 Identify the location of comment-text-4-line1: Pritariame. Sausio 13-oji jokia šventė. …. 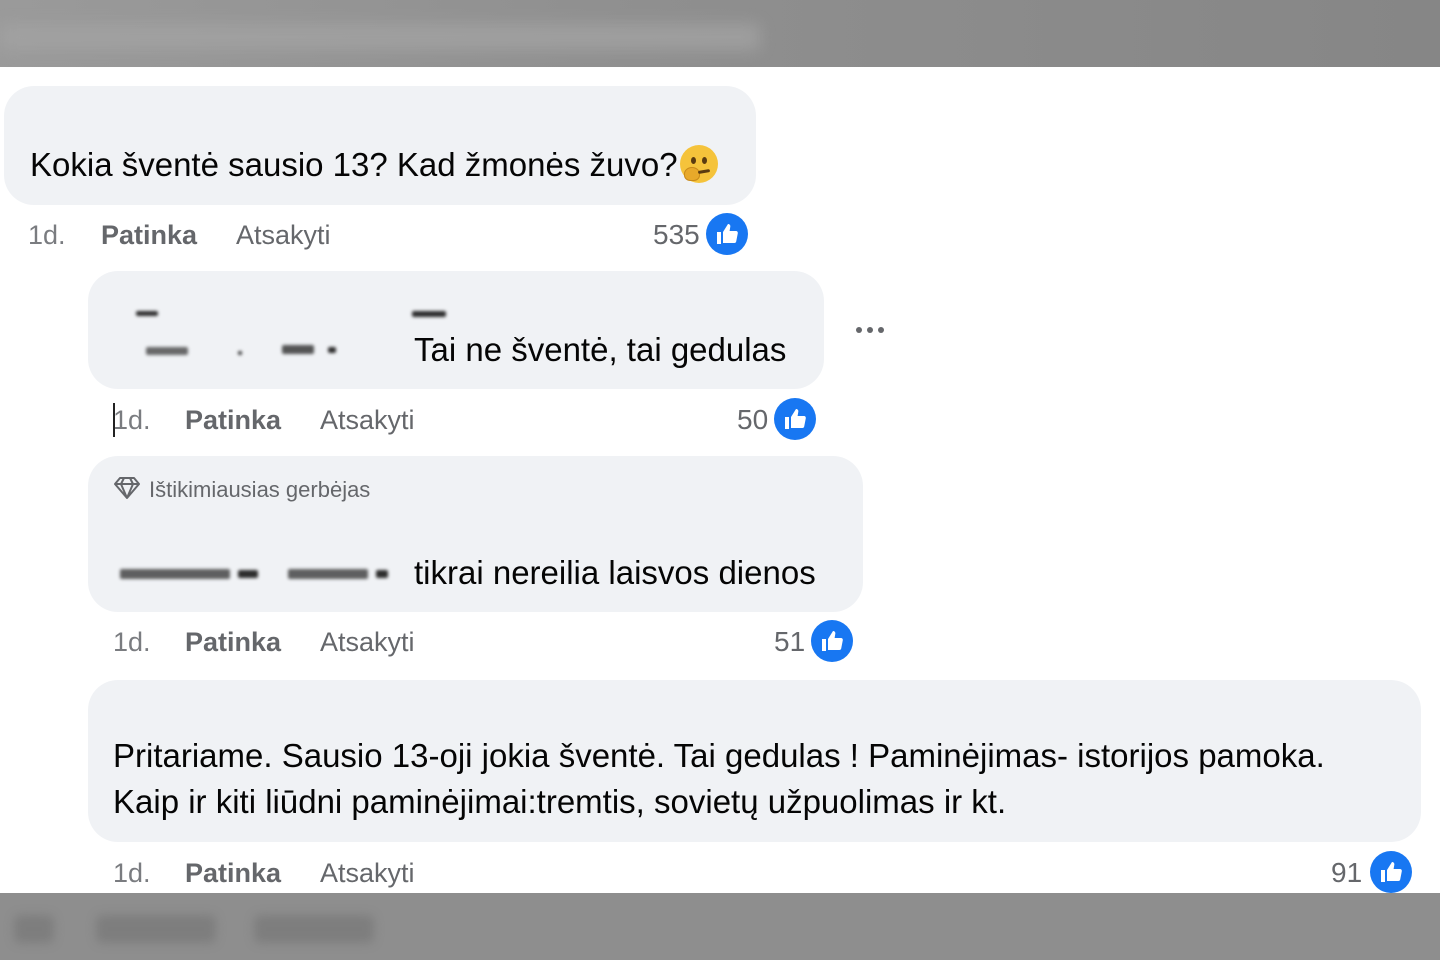
(719, 755).